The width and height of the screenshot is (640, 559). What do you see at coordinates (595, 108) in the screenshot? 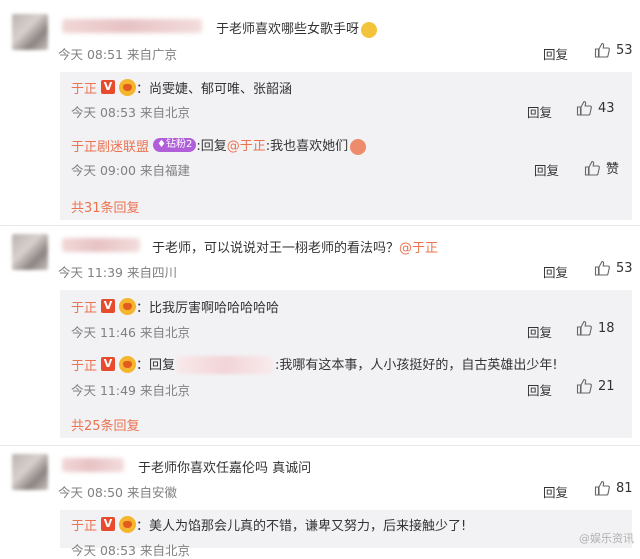
I see `like-button: 43` at bounding box center [595, 108].